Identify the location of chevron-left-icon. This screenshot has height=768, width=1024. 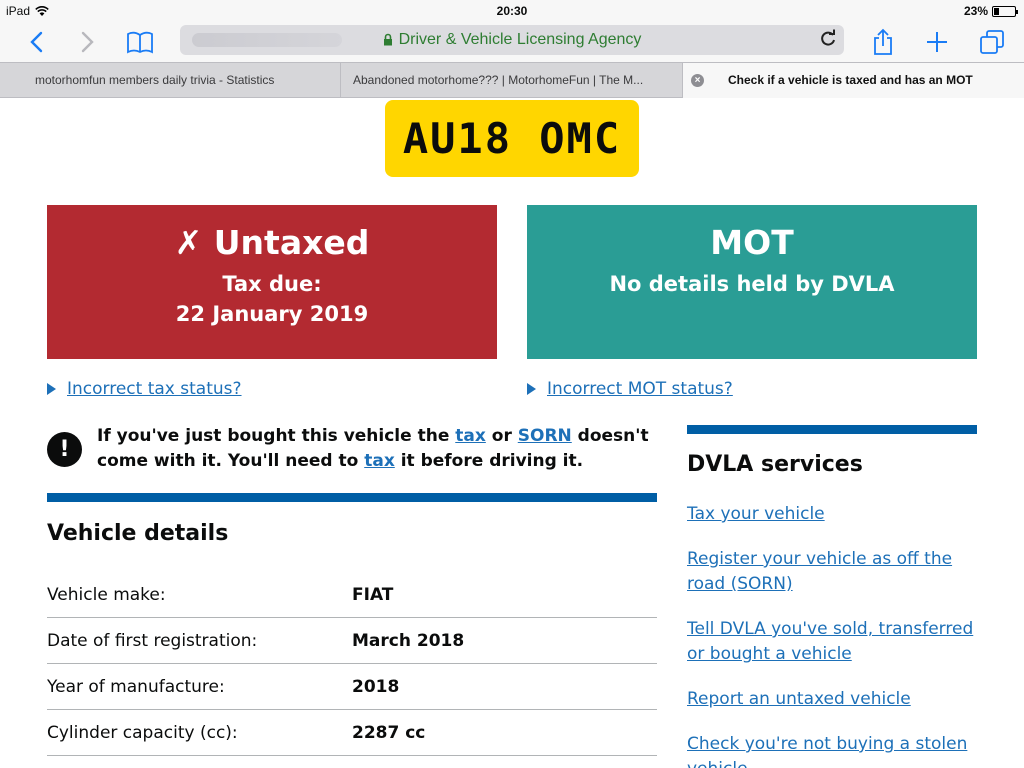
(36, 42).